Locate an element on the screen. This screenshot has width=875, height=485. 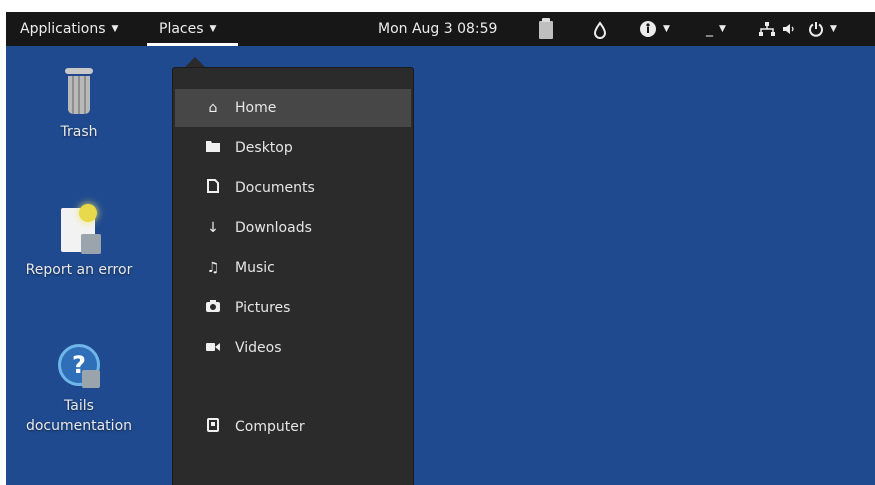
desktop-icon-trash: Trash is located at coordinates (79, 105).